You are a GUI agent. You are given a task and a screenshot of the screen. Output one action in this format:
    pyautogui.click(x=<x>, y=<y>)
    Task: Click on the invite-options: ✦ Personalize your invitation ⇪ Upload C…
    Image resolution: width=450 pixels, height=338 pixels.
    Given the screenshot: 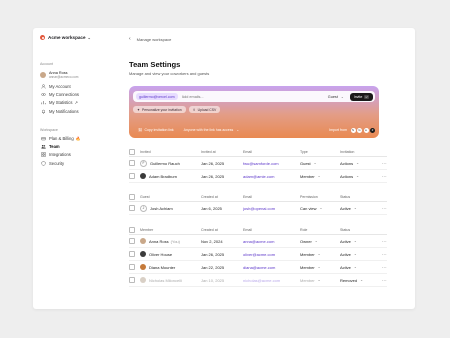 What is the action you would take?
    pyautogui.click(x=178, y=109)
    